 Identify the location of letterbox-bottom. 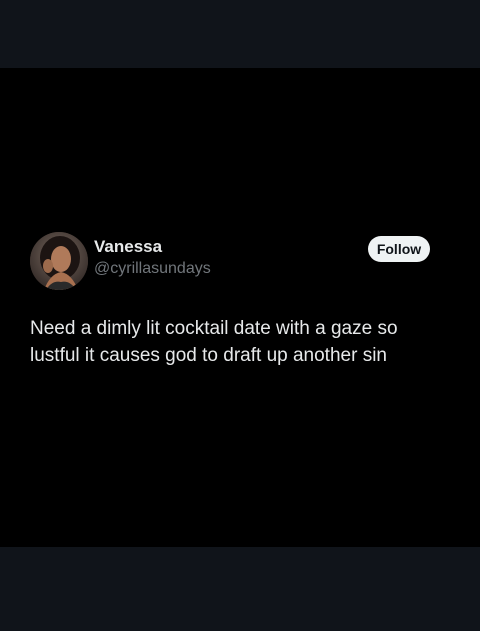
(240, 589).